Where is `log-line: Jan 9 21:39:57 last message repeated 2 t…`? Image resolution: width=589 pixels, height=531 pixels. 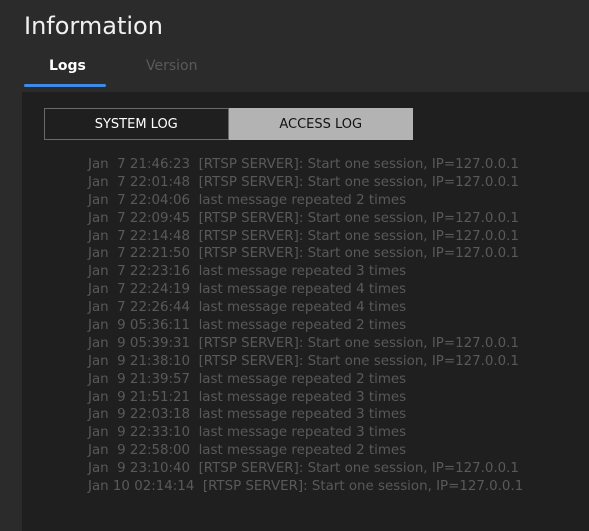
log-line: Jan 9 21:39:57 last message repeated 2 t… is located at coordinates (247, 379).